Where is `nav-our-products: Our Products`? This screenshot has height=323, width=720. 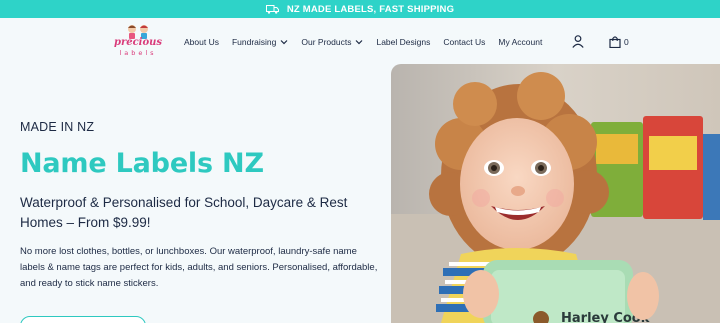 nav-our-products: Our Products is located at coordinates (332, 42).